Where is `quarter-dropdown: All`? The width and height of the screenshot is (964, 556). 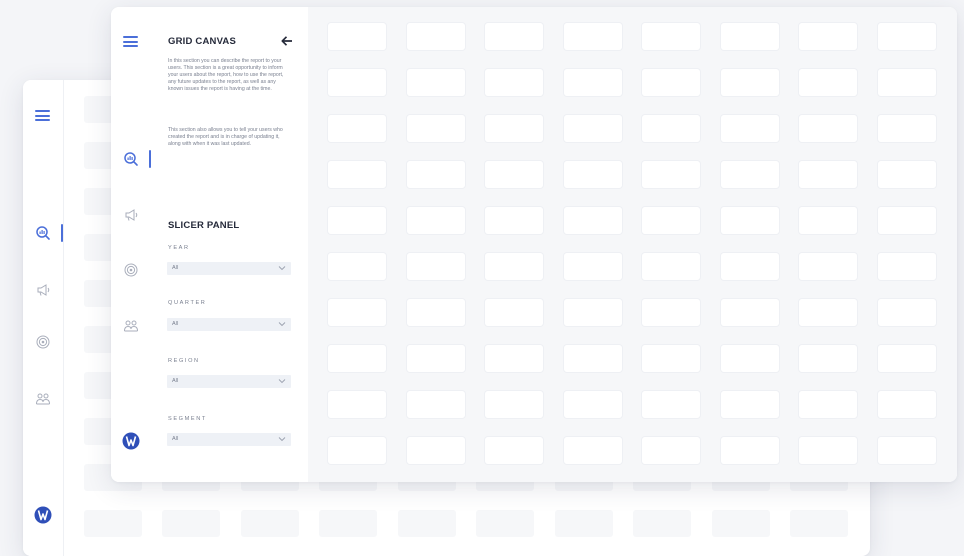 quarter-dropdown: All is located at coordinates (229, 324).